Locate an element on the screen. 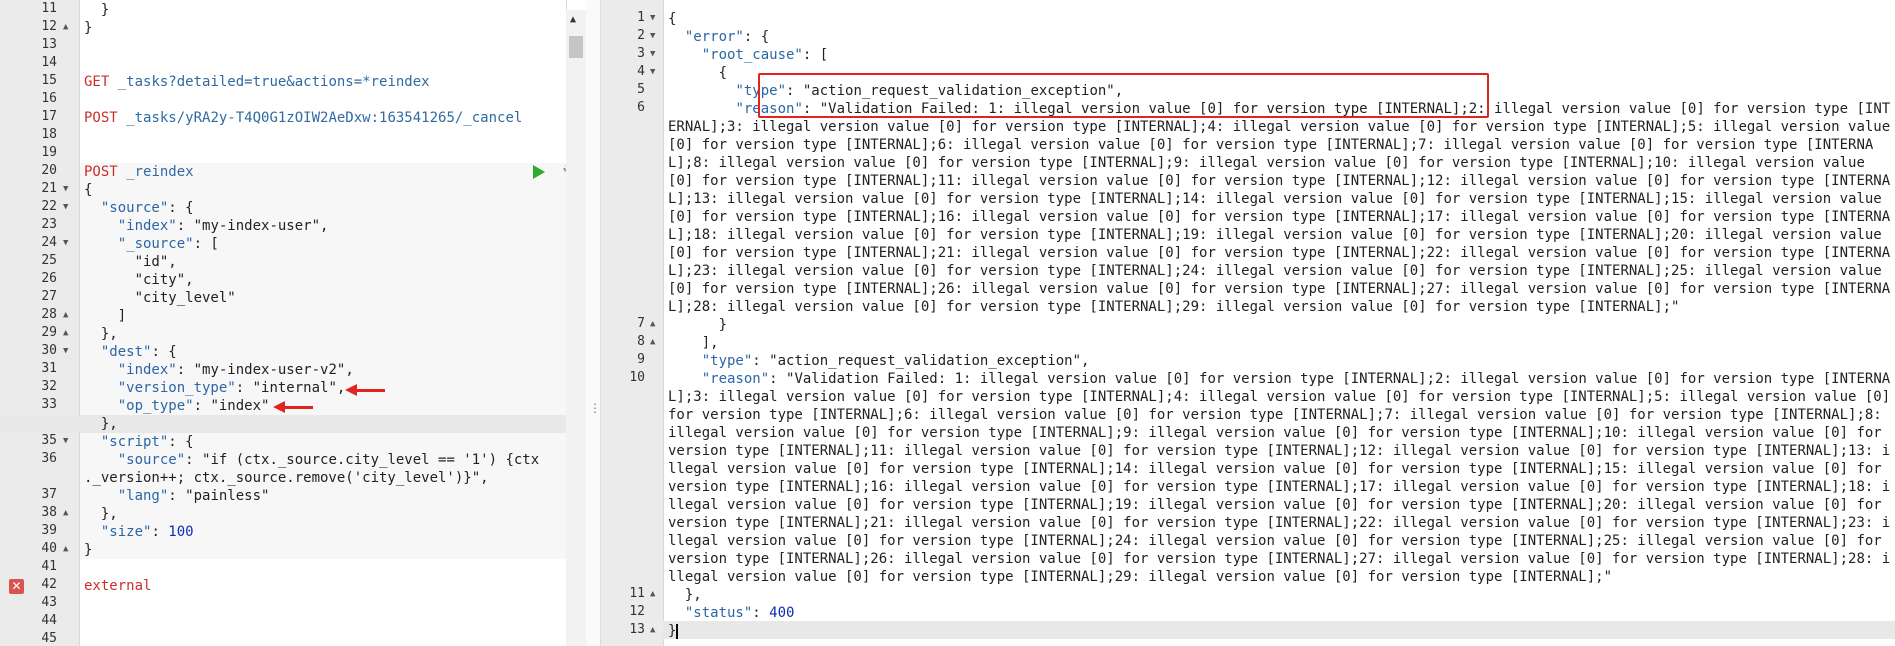 The height and width of the screenshot is (646, 1895). json-key: "op_type" is located at coordinates (155, 406).